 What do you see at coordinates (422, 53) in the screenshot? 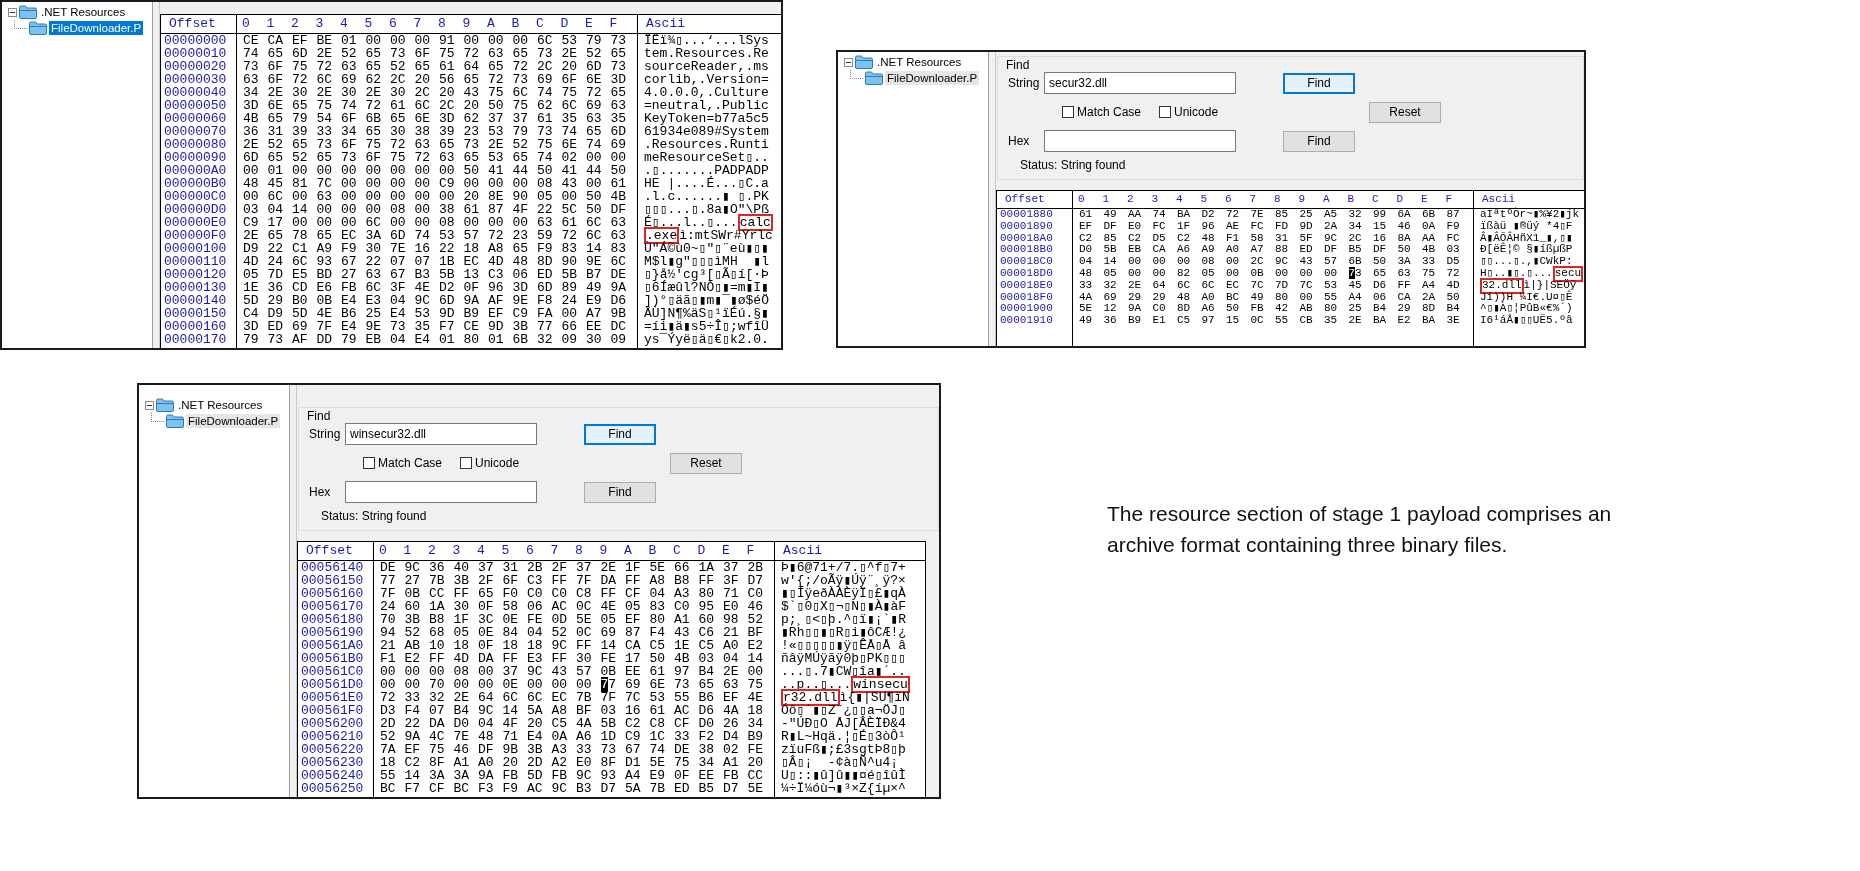
I see `hex-byte: 6F` at bounding box center [422, 53].